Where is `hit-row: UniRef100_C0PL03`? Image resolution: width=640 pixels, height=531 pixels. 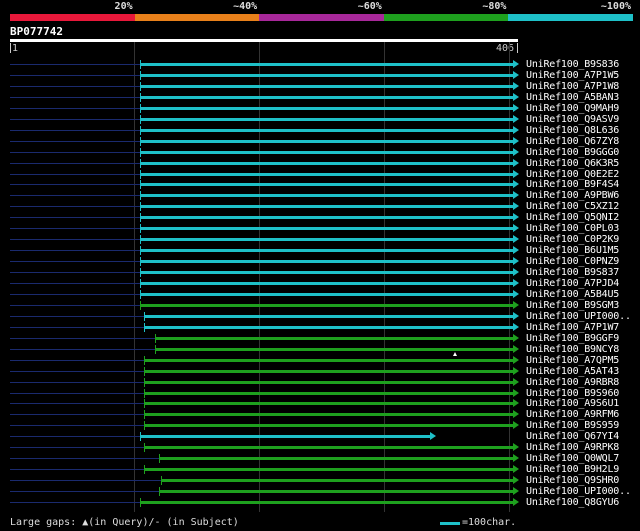
hit-row: UniRef100_C0PL03 is located at coordinates (325, 228).